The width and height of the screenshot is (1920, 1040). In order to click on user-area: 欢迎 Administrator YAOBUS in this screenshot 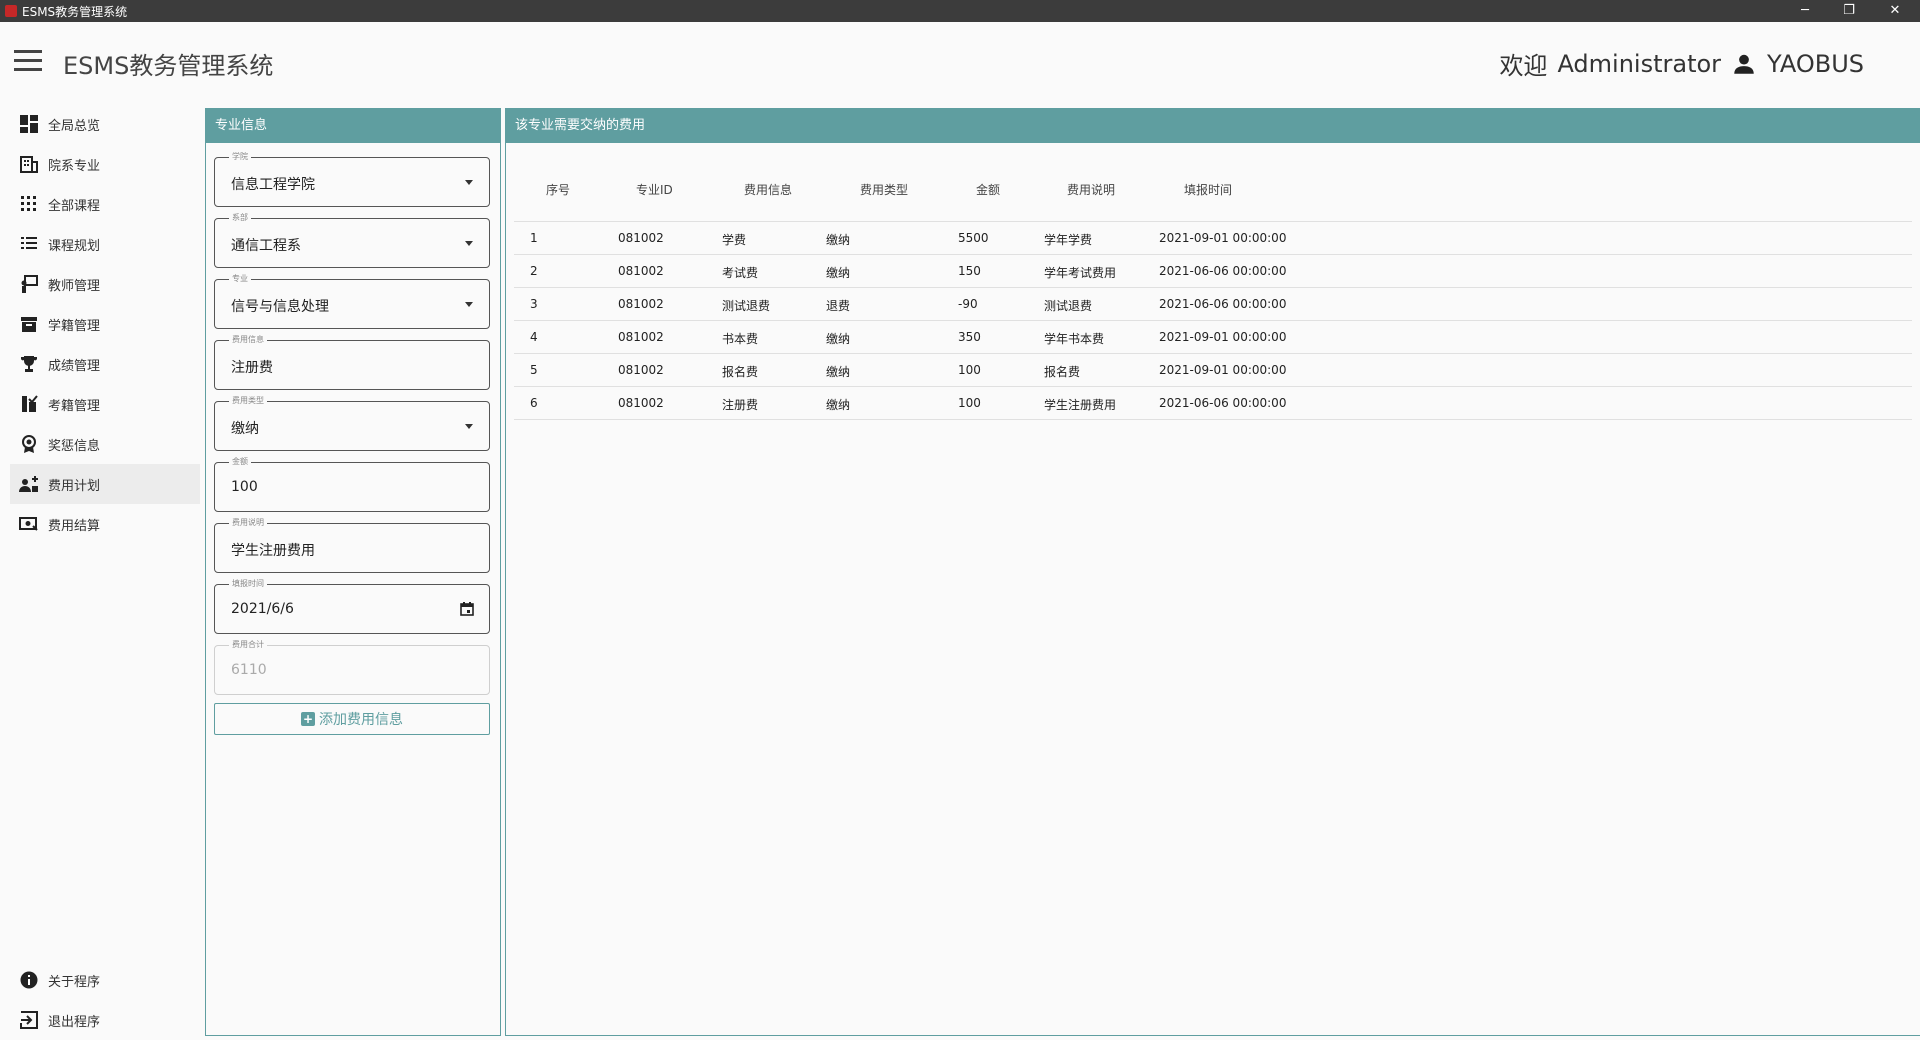, I will do `click(1681, 63)`.